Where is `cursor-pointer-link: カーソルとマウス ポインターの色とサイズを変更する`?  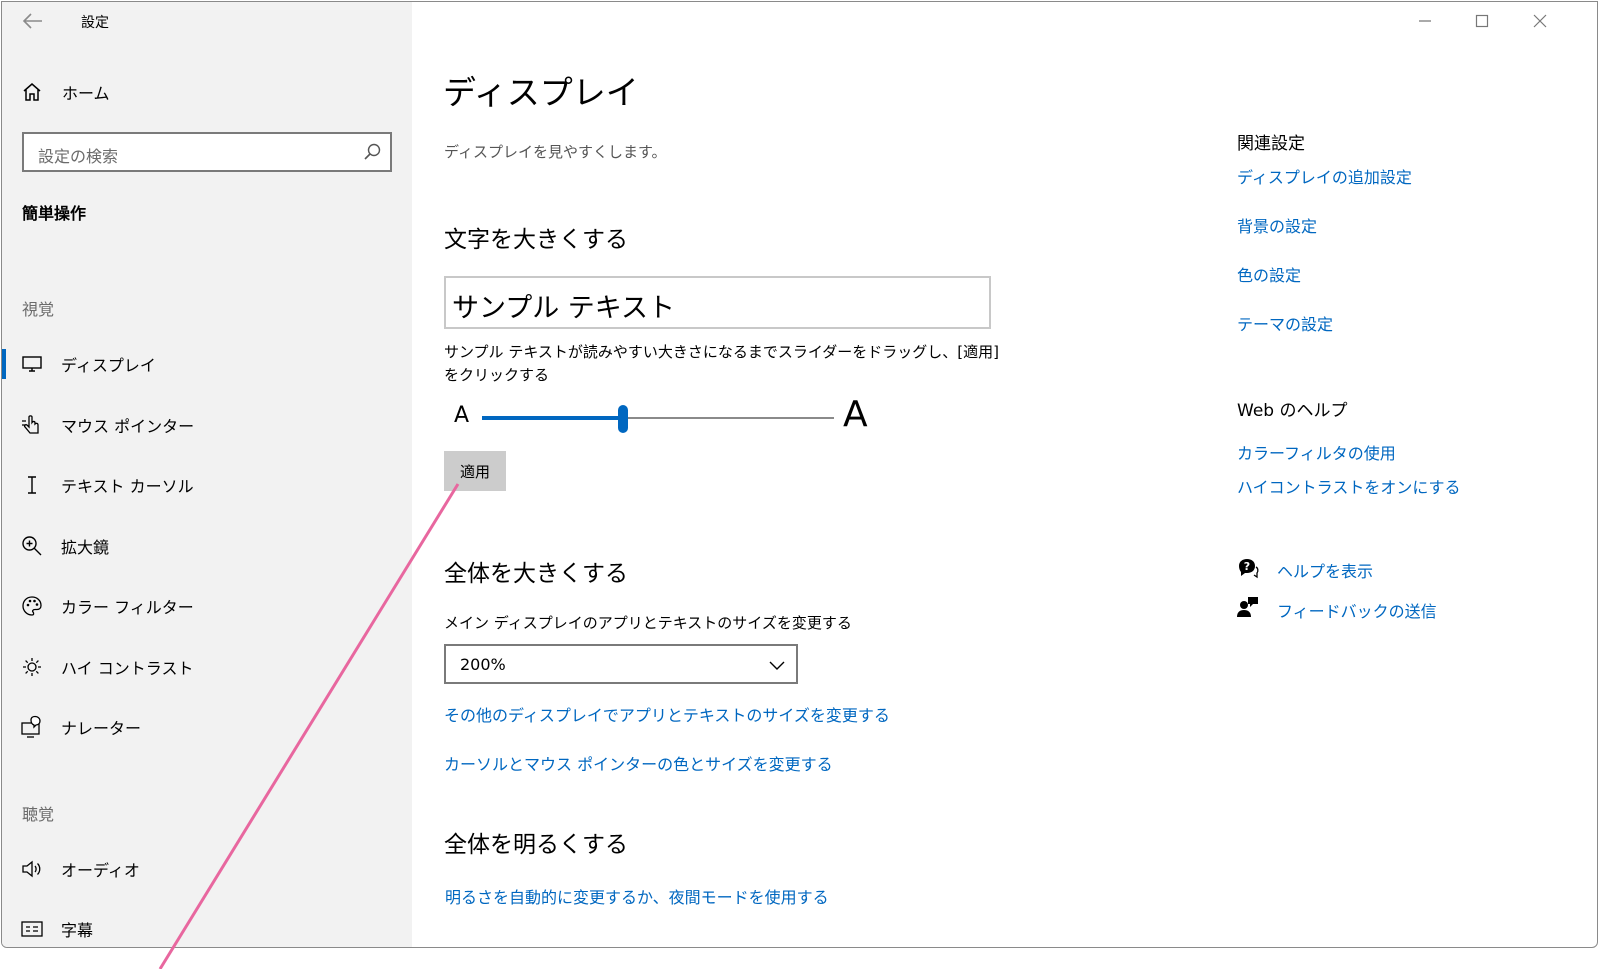 cursor-pointer-link: カーソルとマウス ポインターの色とサイズを変更する is located at coordinates (638, 763).